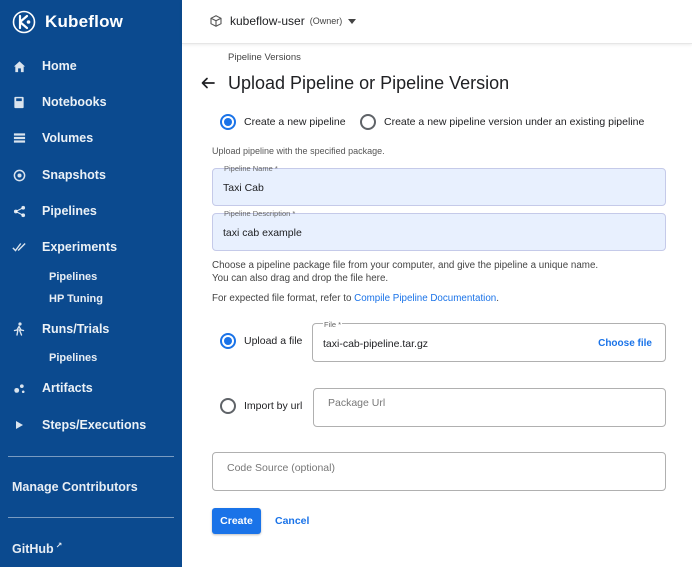 The height and width of the screenshot is (567, 692). I want to click on pipeline-description-value: taxi cab example, so click(262, 233).